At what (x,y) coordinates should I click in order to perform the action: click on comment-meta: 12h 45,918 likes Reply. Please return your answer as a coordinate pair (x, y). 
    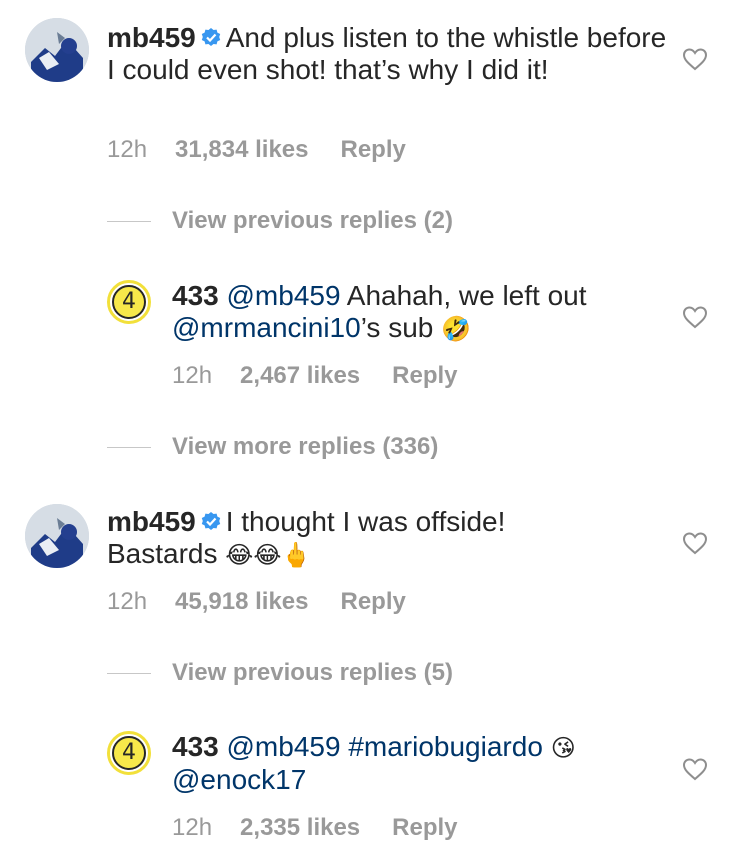
    Looking at the image, I should click on (256, 602).